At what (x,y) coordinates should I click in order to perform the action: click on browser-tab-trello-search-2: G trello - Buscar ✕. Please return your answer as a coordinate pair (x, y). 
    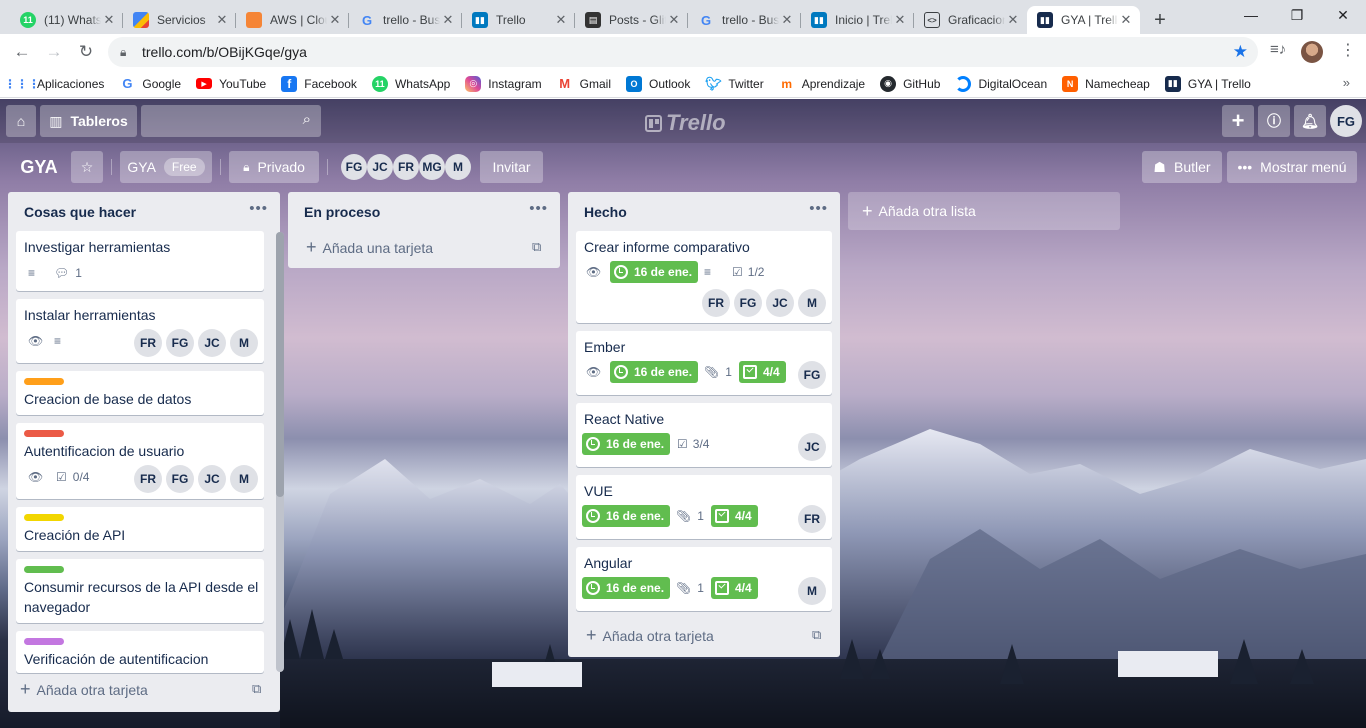
    Looking at the image, I should click on (744, 20).